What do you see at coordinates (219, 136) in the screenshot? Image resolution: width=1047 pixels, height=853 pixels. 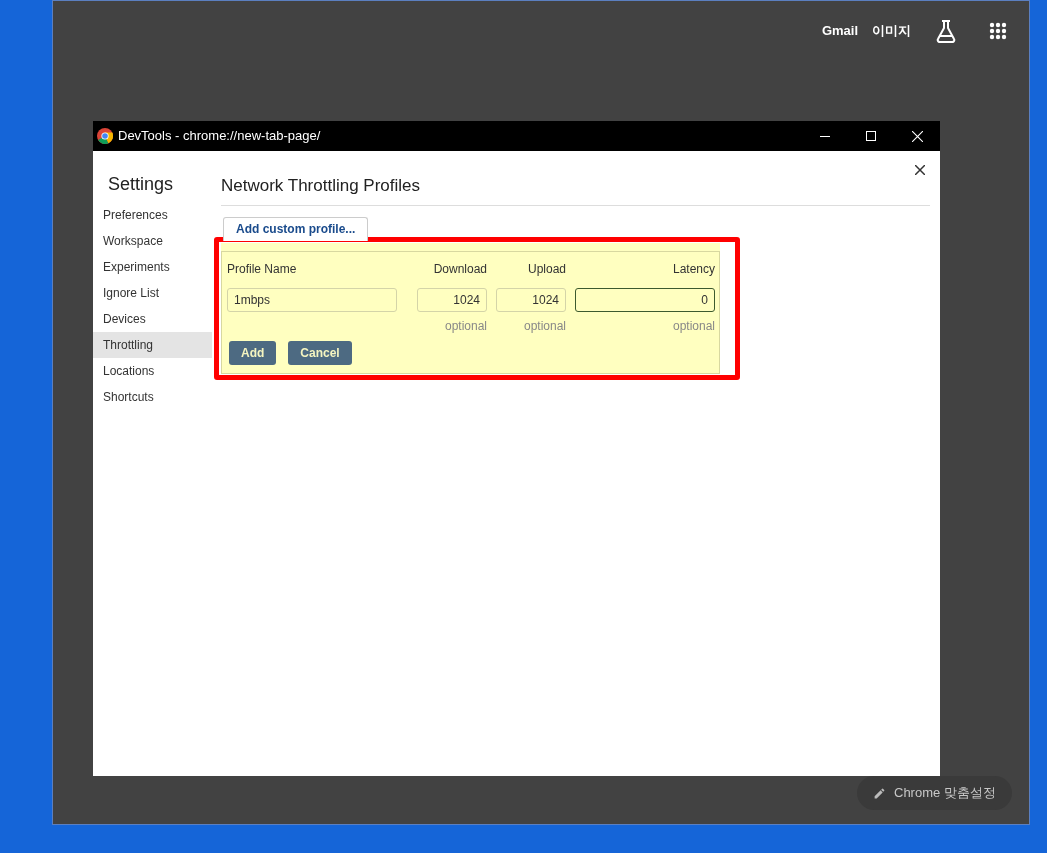 I see `window-title: DevTools - chrome://new-tab-page/` at bounding box center [219, 136].